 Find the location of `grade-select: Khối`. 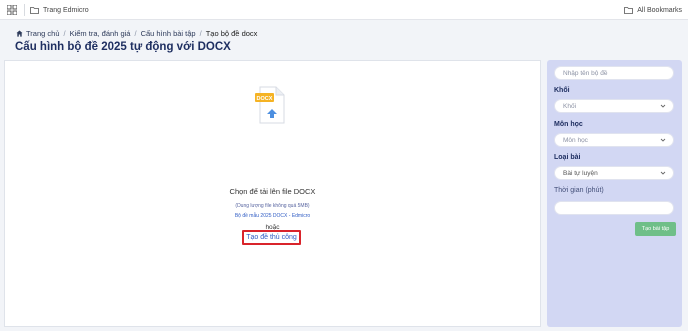

grade-select: Khối is located at coordinates (614, 106).